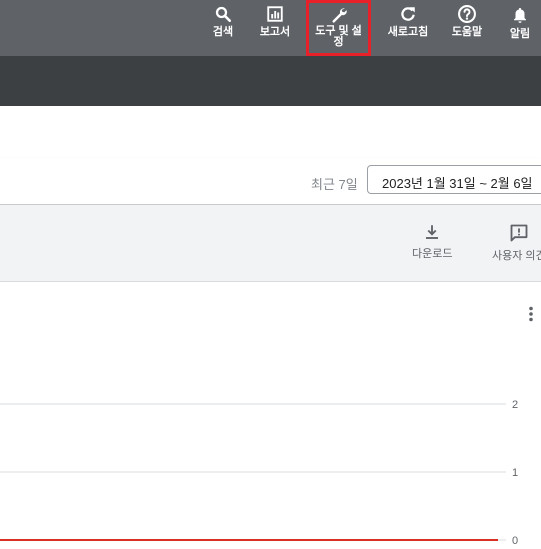 This screenshot has height=549, width=541. I want to click on nav-tools-label: 도구 및 설정, so click(338, 36).